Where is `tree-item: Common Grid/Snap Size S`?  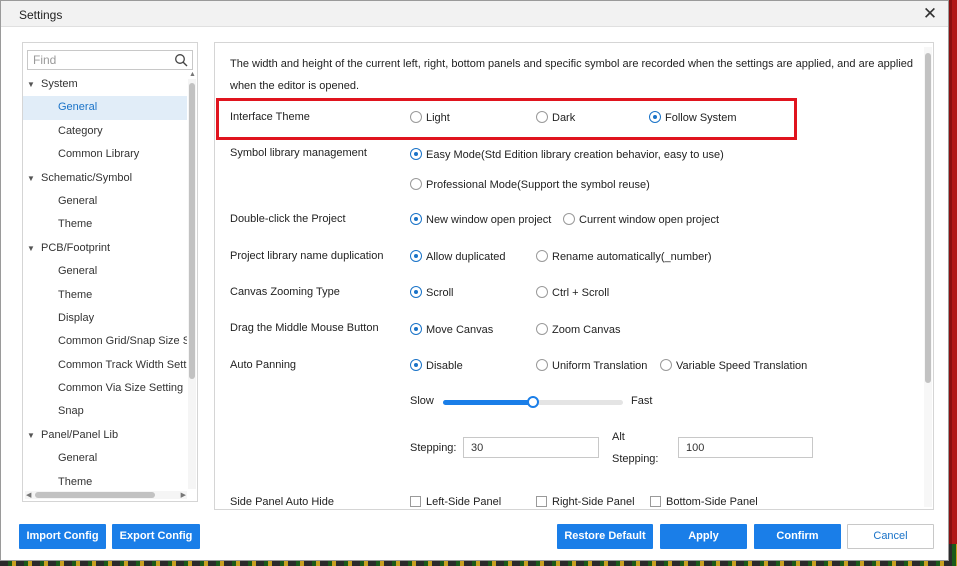
tree-item: Common Grid/Snap Size S is located at coordinates (105, 341).